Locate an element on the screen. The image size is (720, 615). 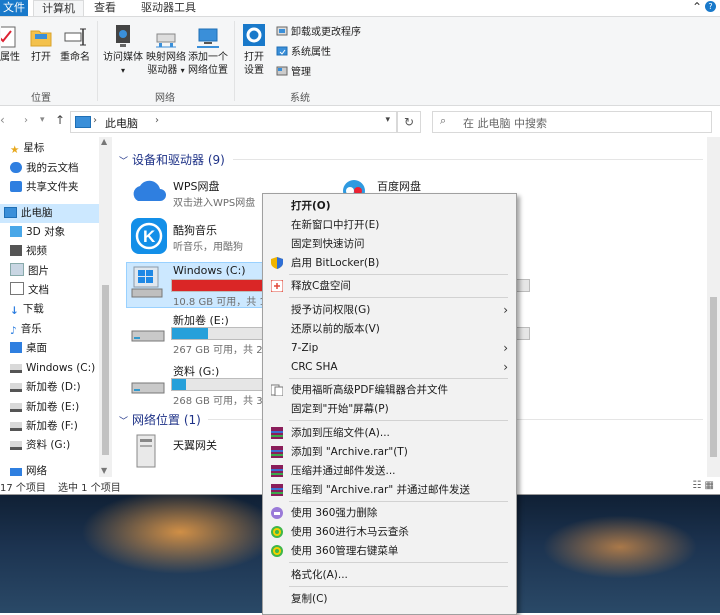
menu-enable-bitlocker: 启用 BitLocker(B) is located at coordinates (389, 263).